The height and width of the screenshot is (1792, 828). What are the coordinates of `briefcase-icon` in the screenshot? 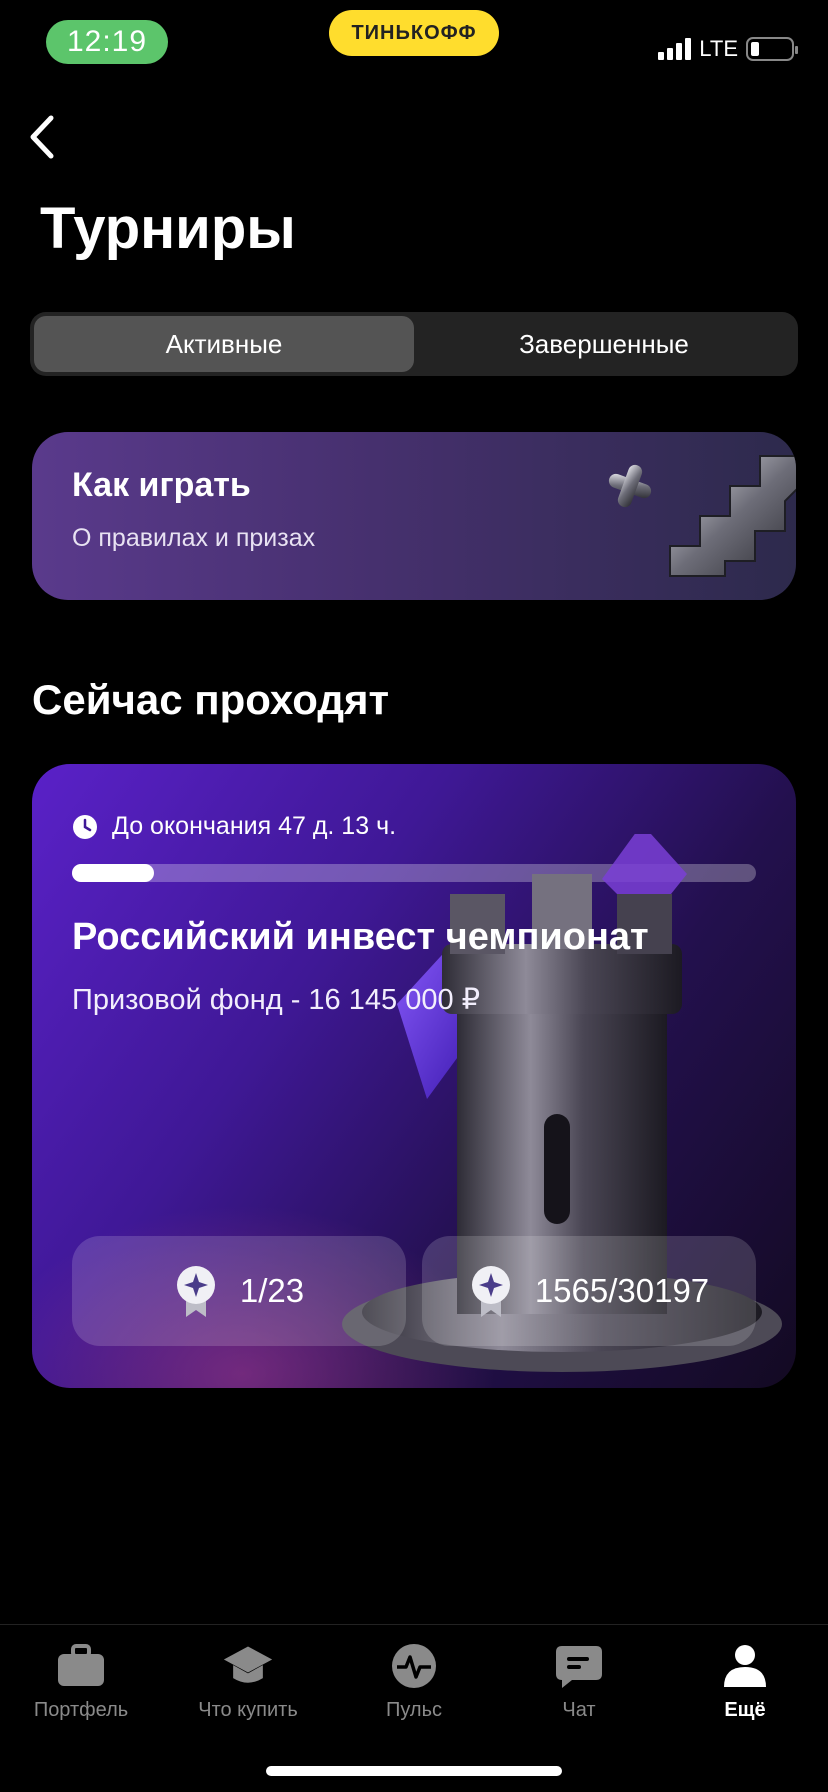 It's located at (81, 1666).